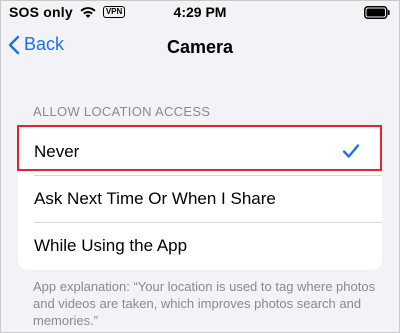  I want to click on battery-icon, so click(377, 12).